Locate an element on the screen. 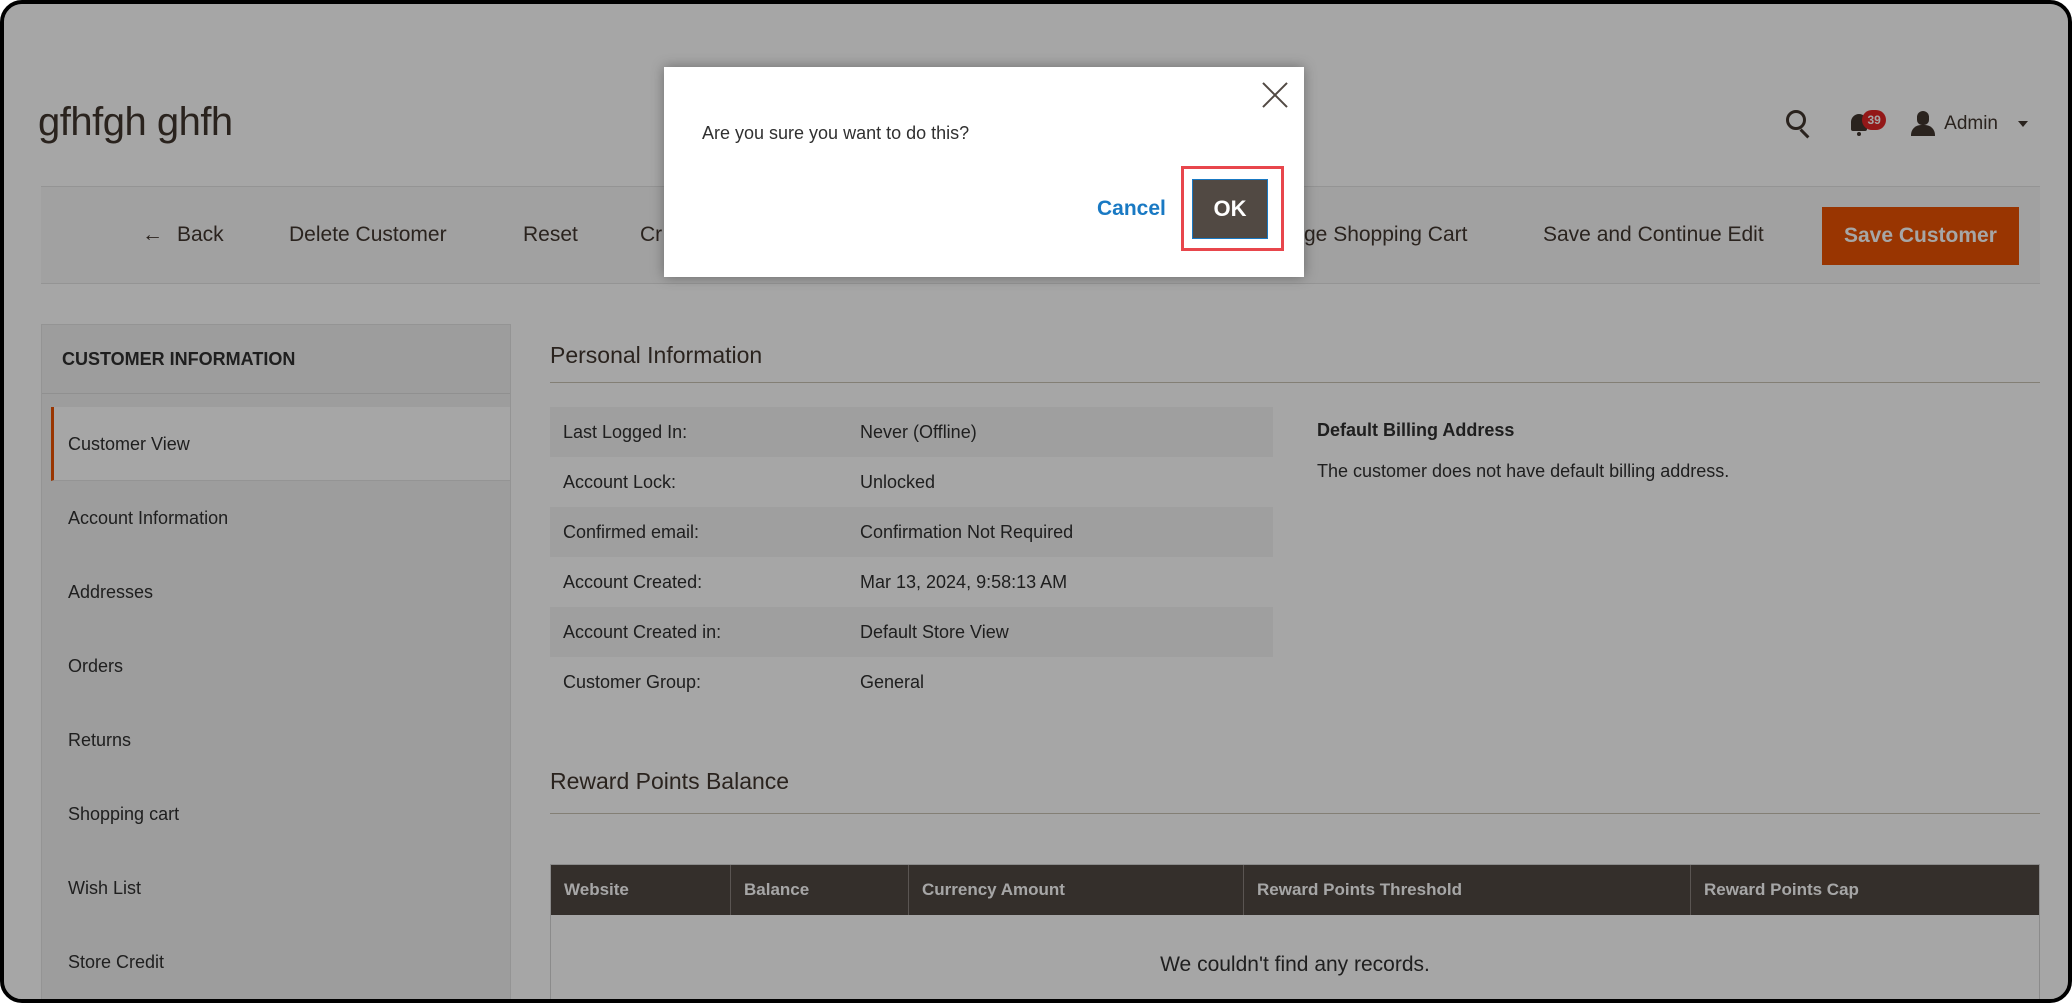  ok-button: OK is located at coordinates (1230, 209).